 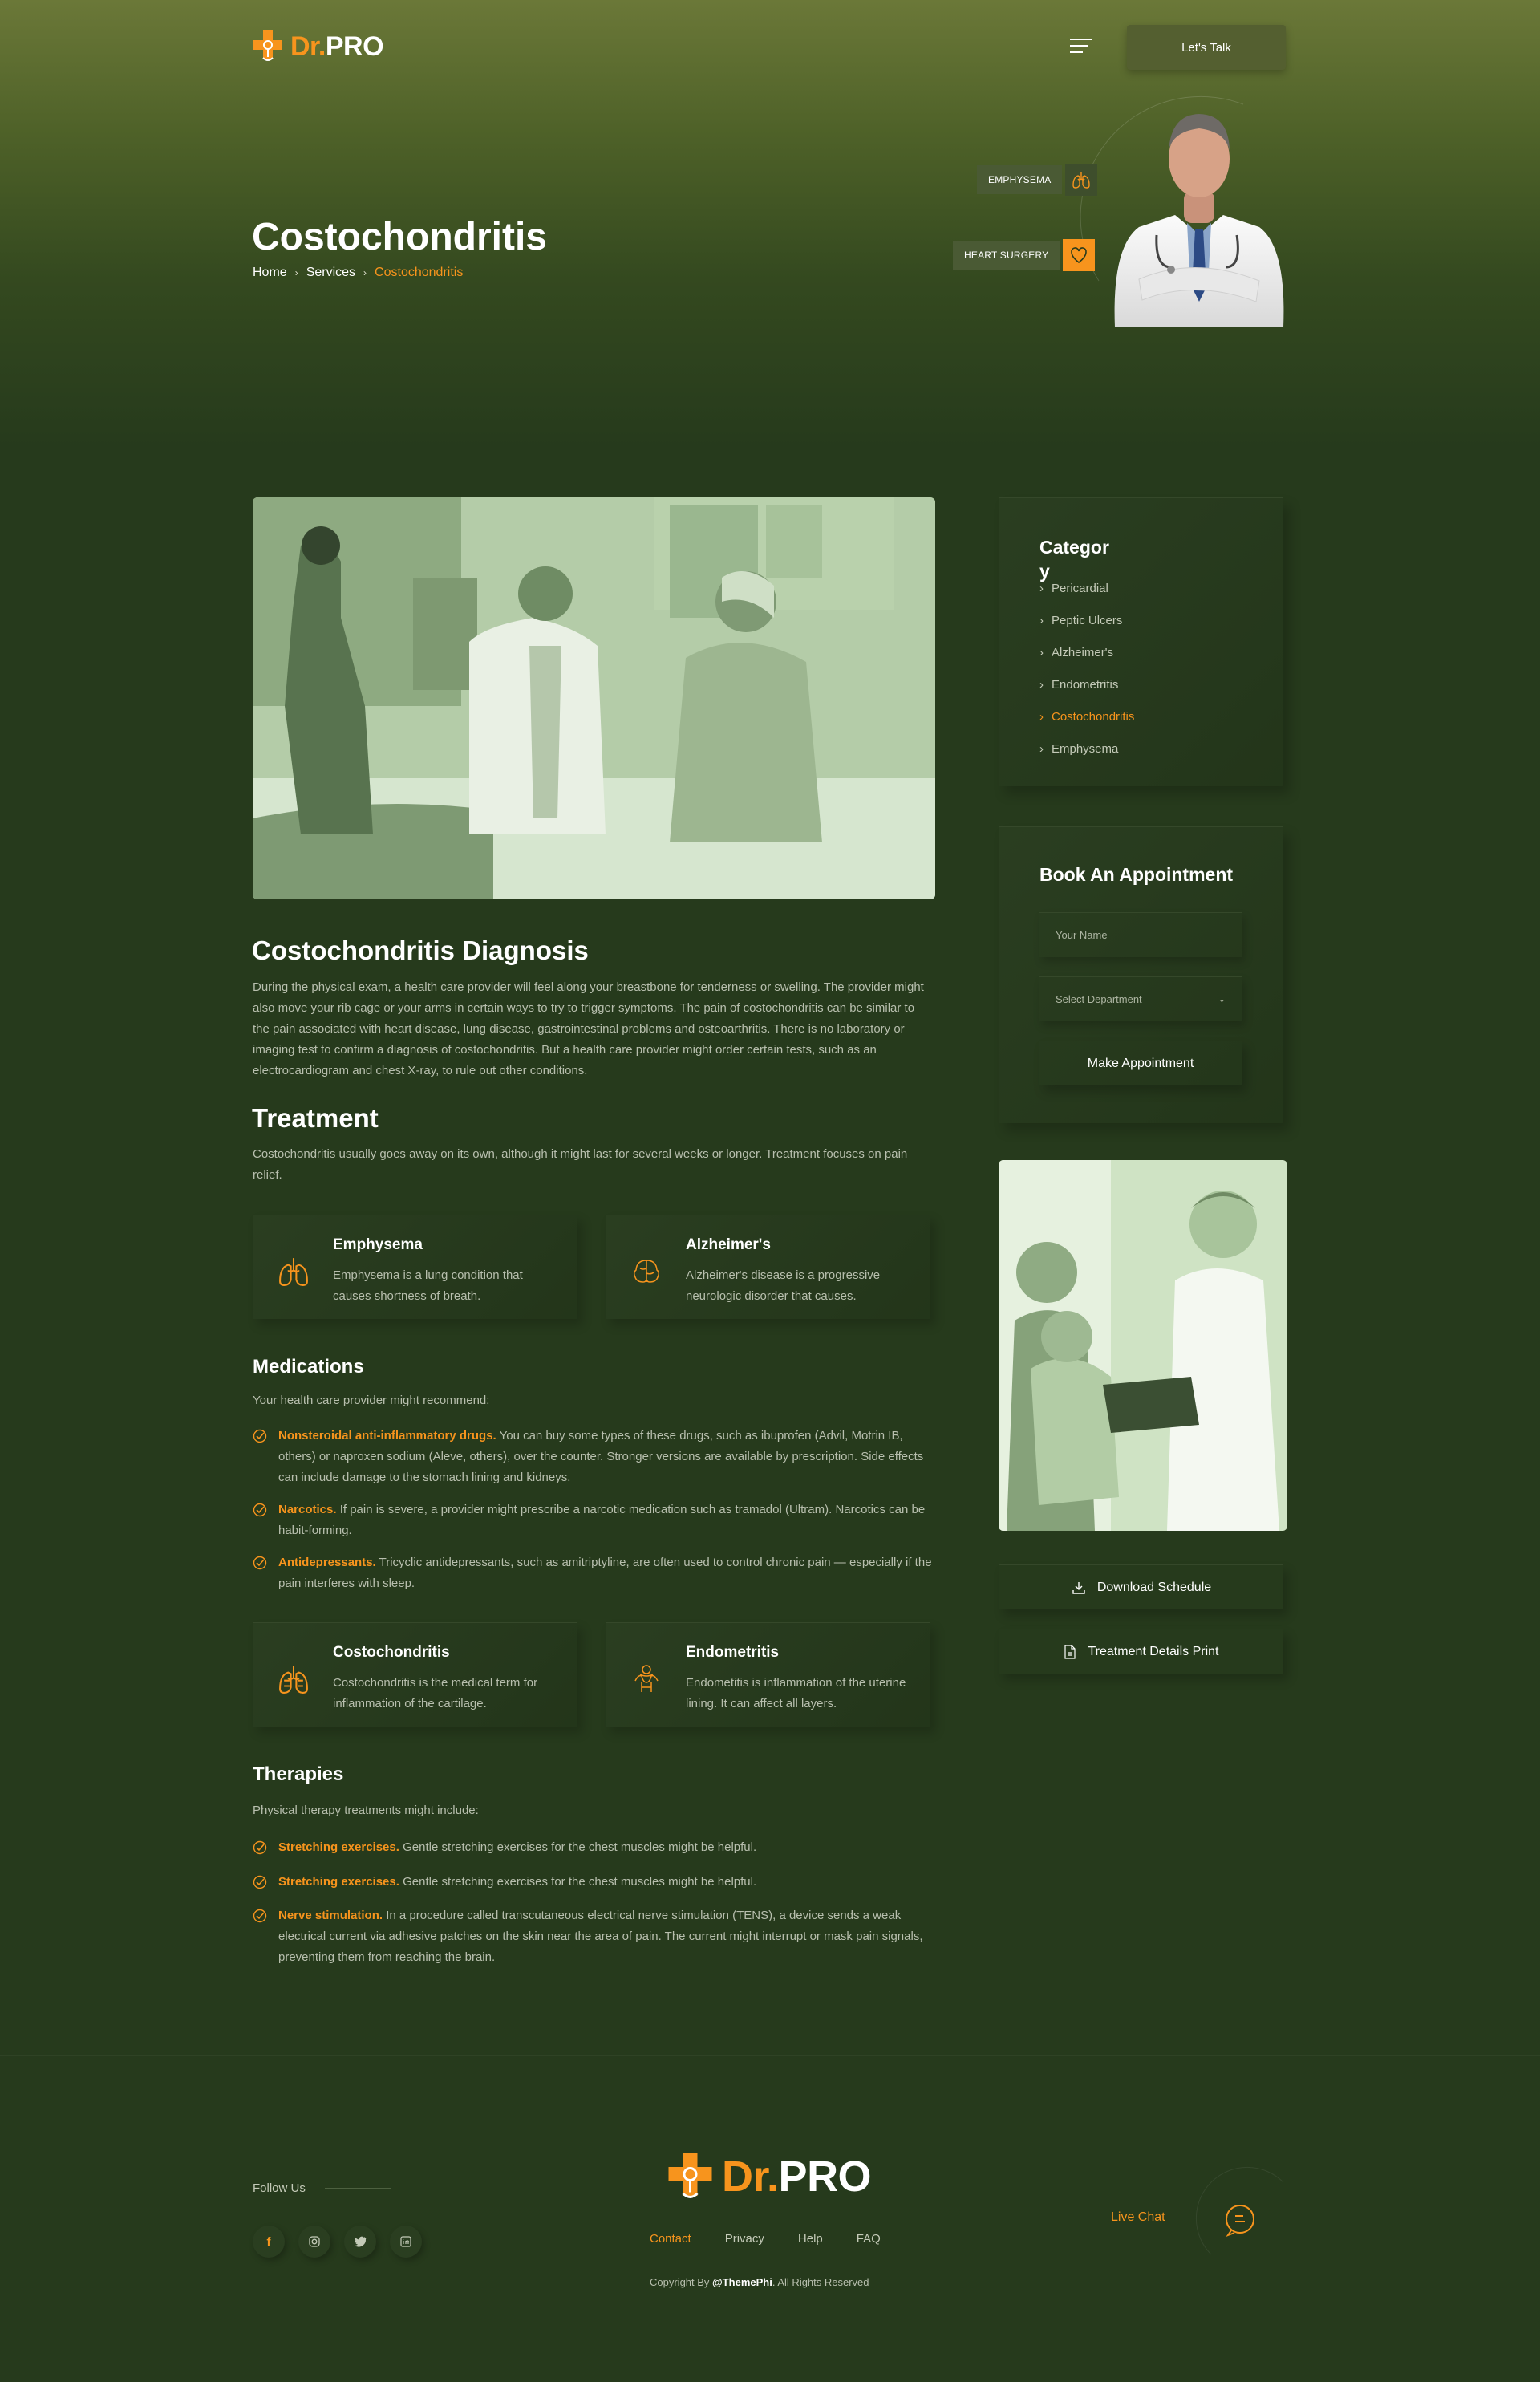 I want to click on live-chat-label: Live Chat, so click(x=1138, y=2217).